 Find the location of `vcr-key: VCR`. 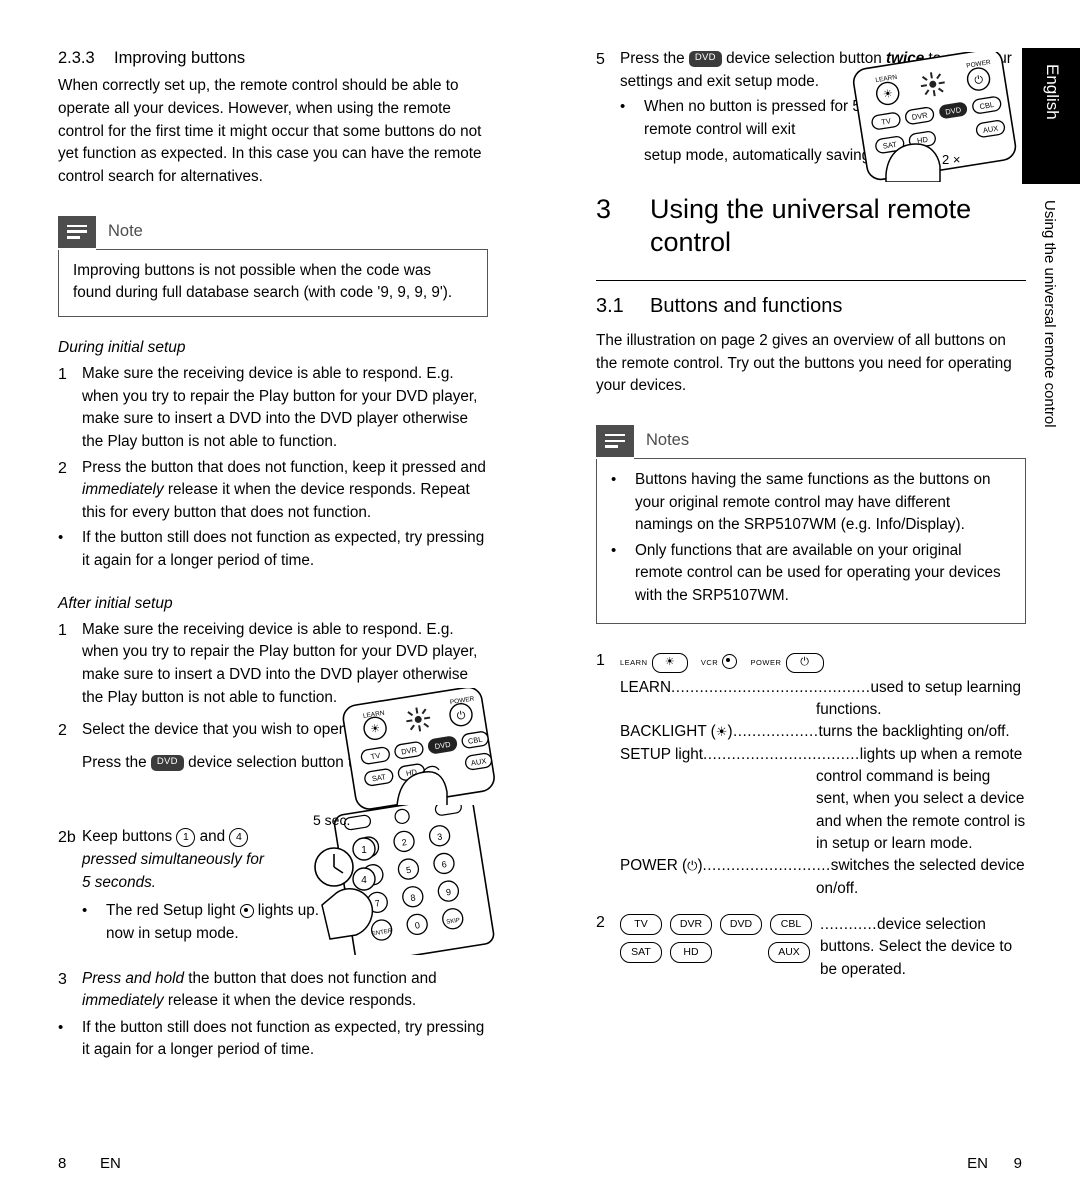

vcr-key: VCR is located at coordinates (719, 661).